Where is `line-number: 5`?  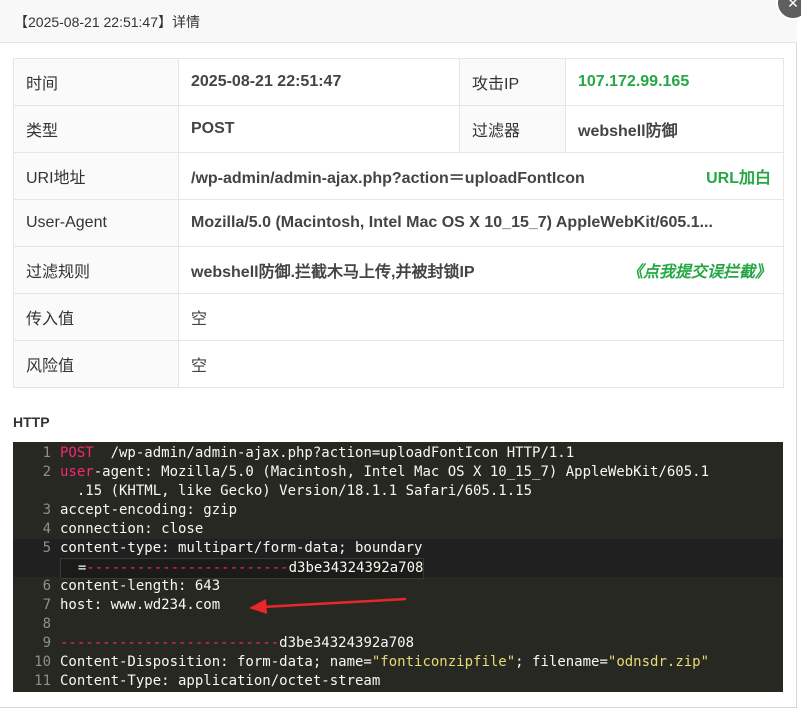 line-number: 5 is located at coordinates (46, 548).